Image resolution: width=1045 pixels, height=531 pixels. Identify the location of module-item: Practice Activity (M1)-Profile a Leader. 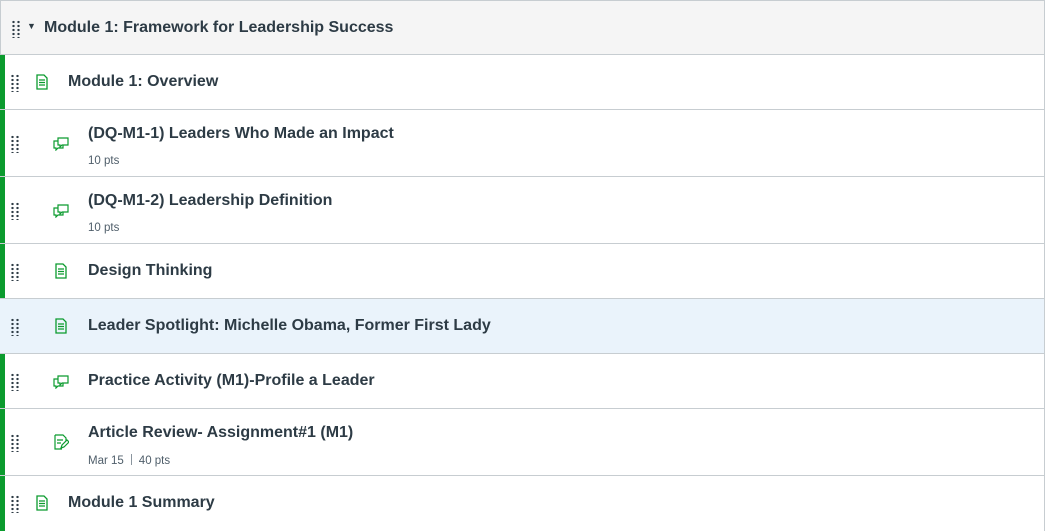
(522, 381).